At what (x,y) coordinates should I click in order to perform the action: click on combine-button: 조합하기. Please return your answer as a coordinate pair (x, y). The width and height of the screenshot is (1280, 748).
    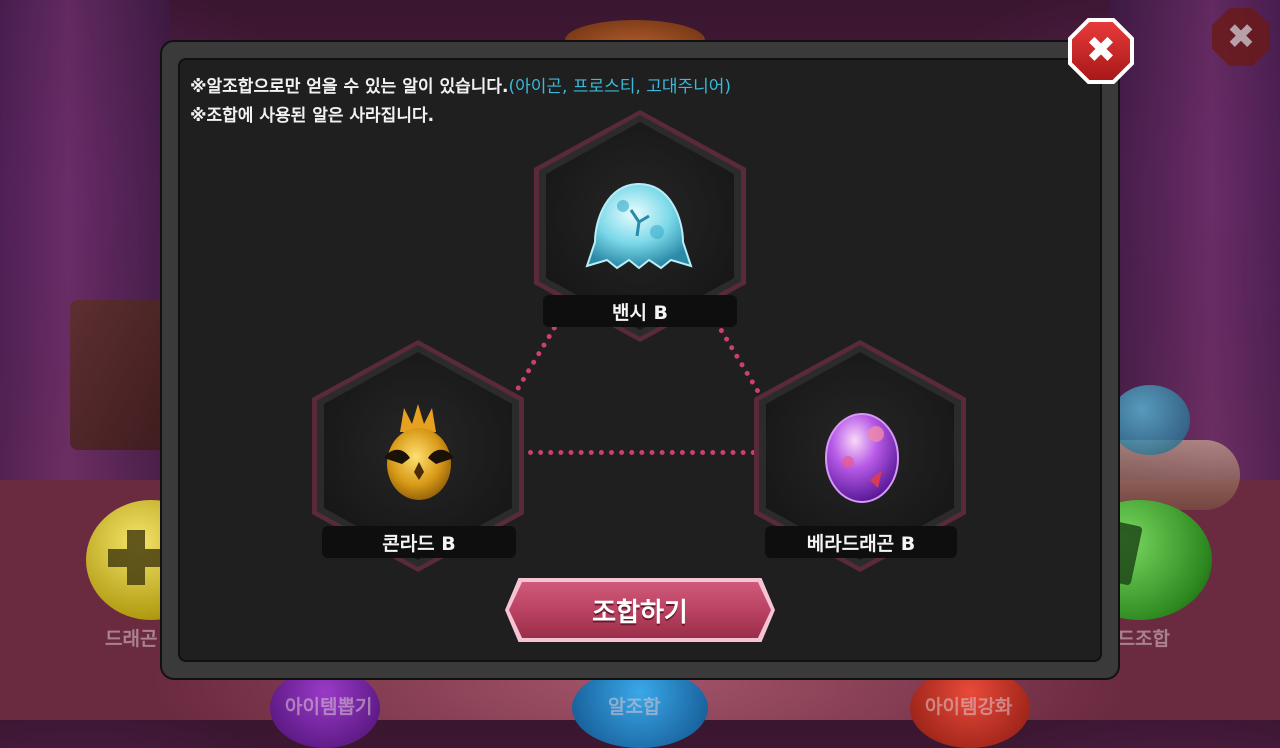
    Looking at the image, I should click on (640, 610).